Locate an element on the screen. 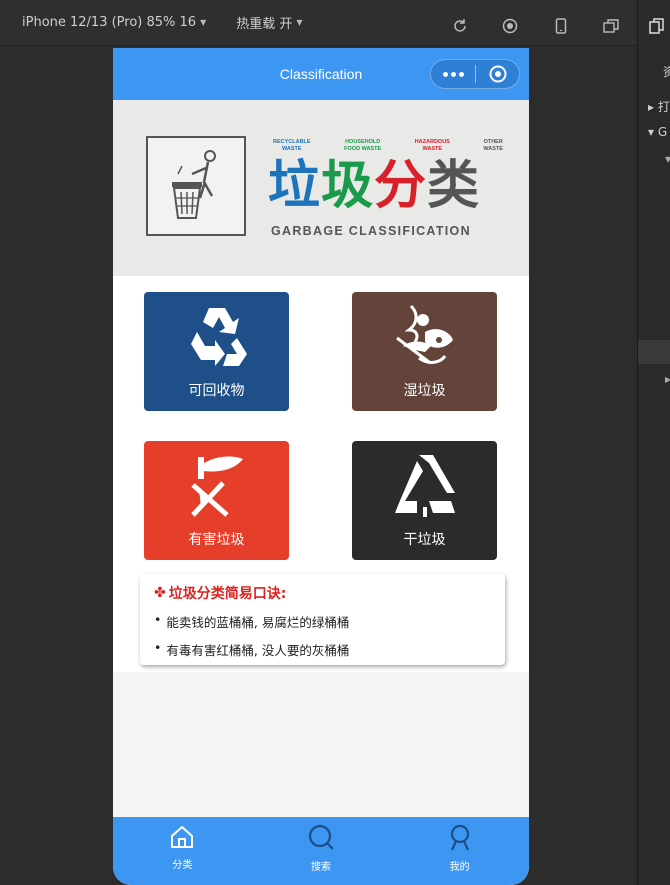 The image size is (670, 885). close-icon is located at coordinates (497, 74).